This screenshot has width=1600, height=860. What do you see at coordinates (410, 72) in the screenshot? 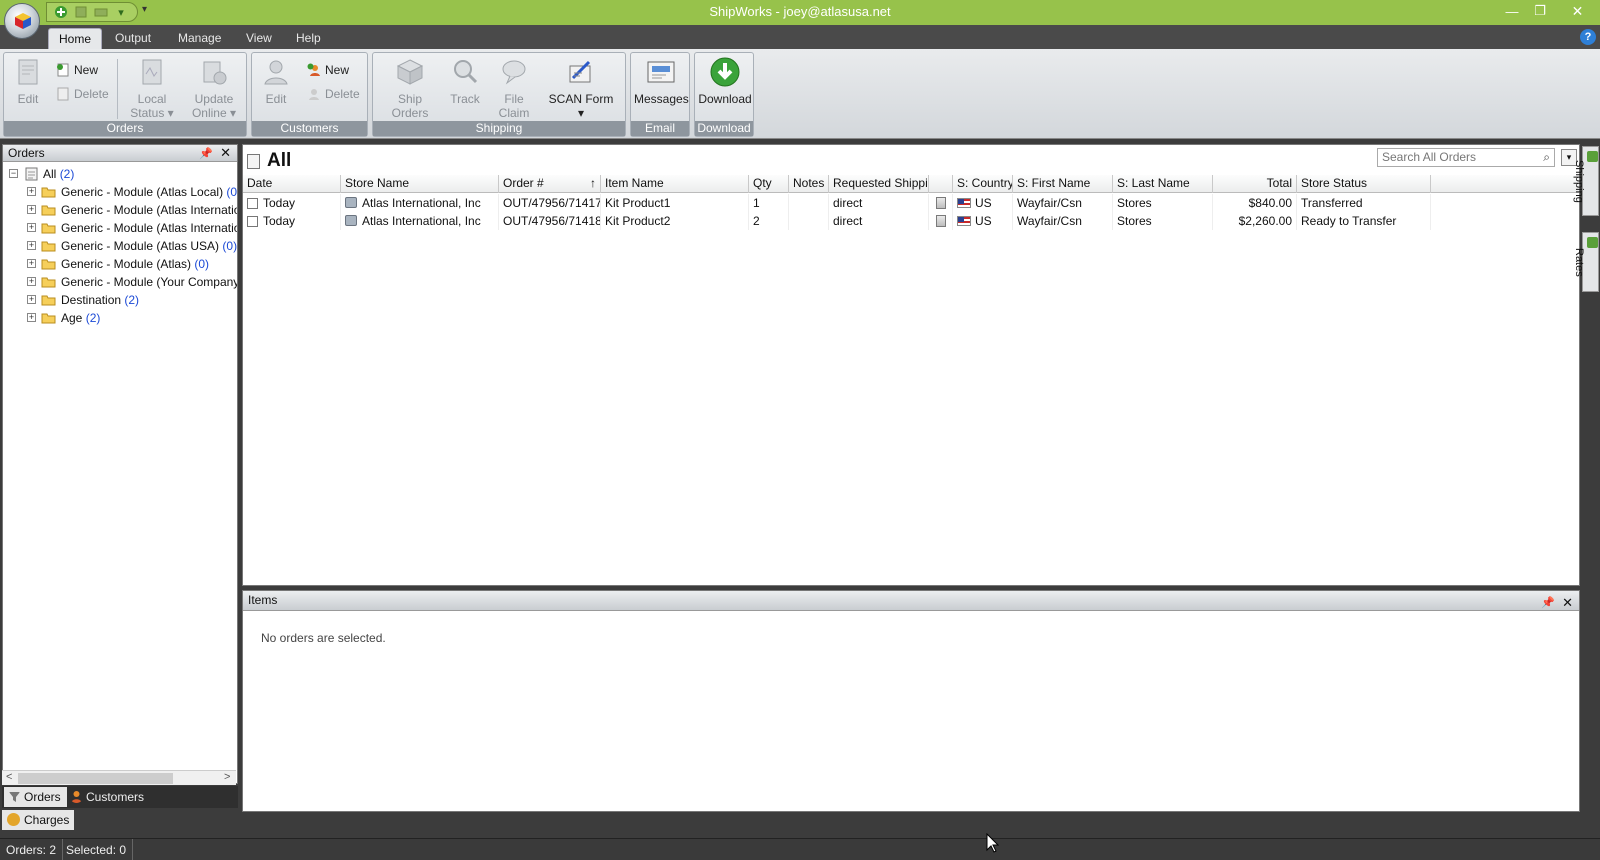
I see `ship-orders-icon` at bounding box center [410, 72].